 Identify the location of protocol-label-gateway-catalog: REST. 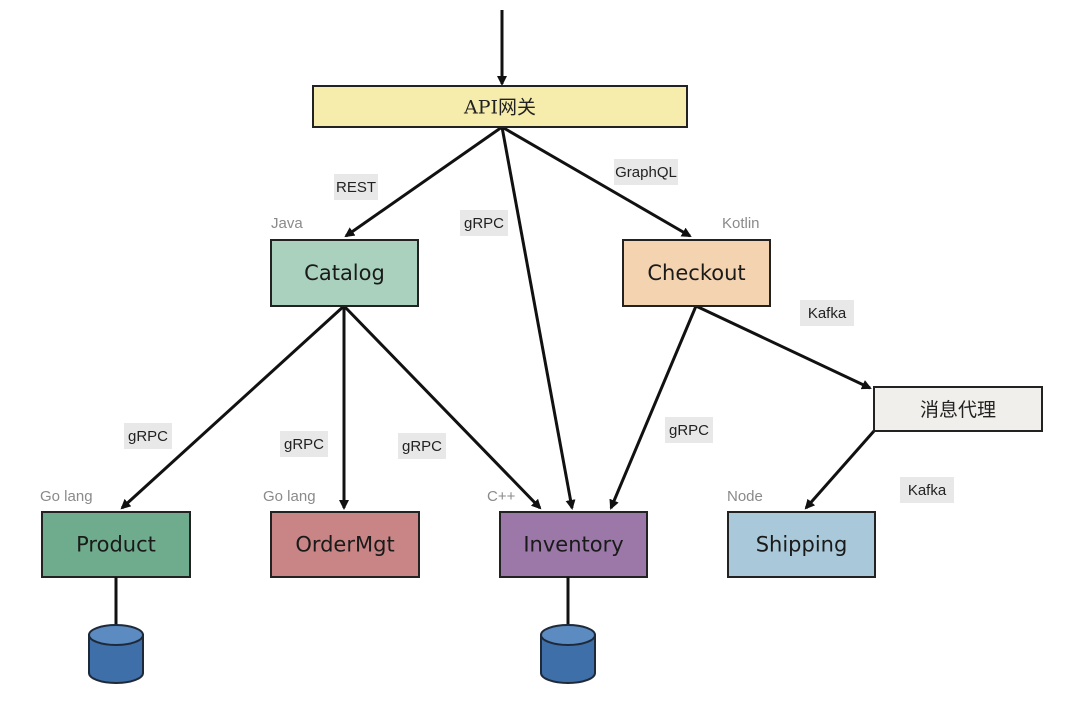
(356, 187).